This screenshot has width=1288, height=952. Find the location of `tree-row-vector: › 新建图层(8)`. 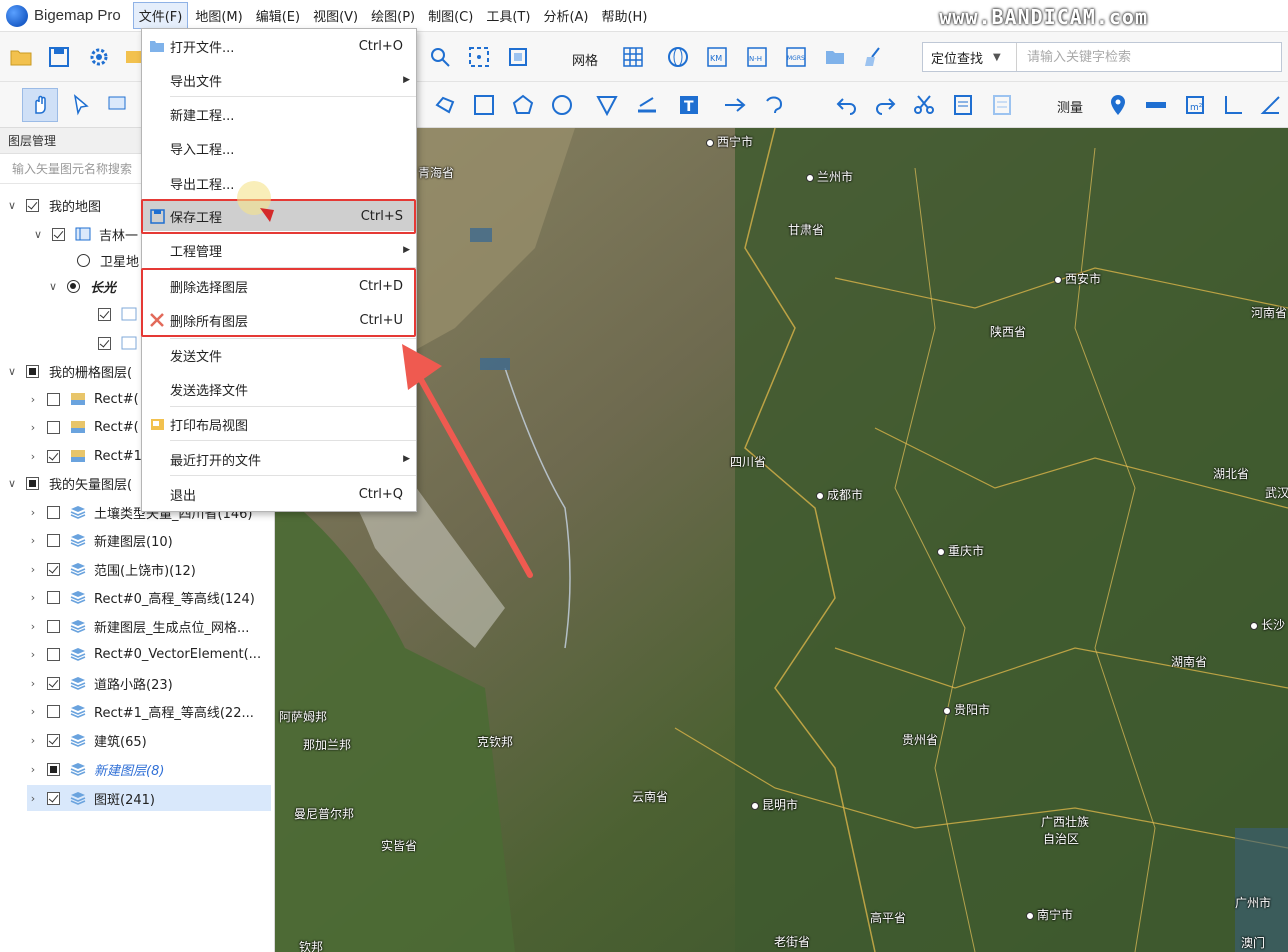

tree-row-vector: › 新建图层(8) is located at coordinates (95, 769).